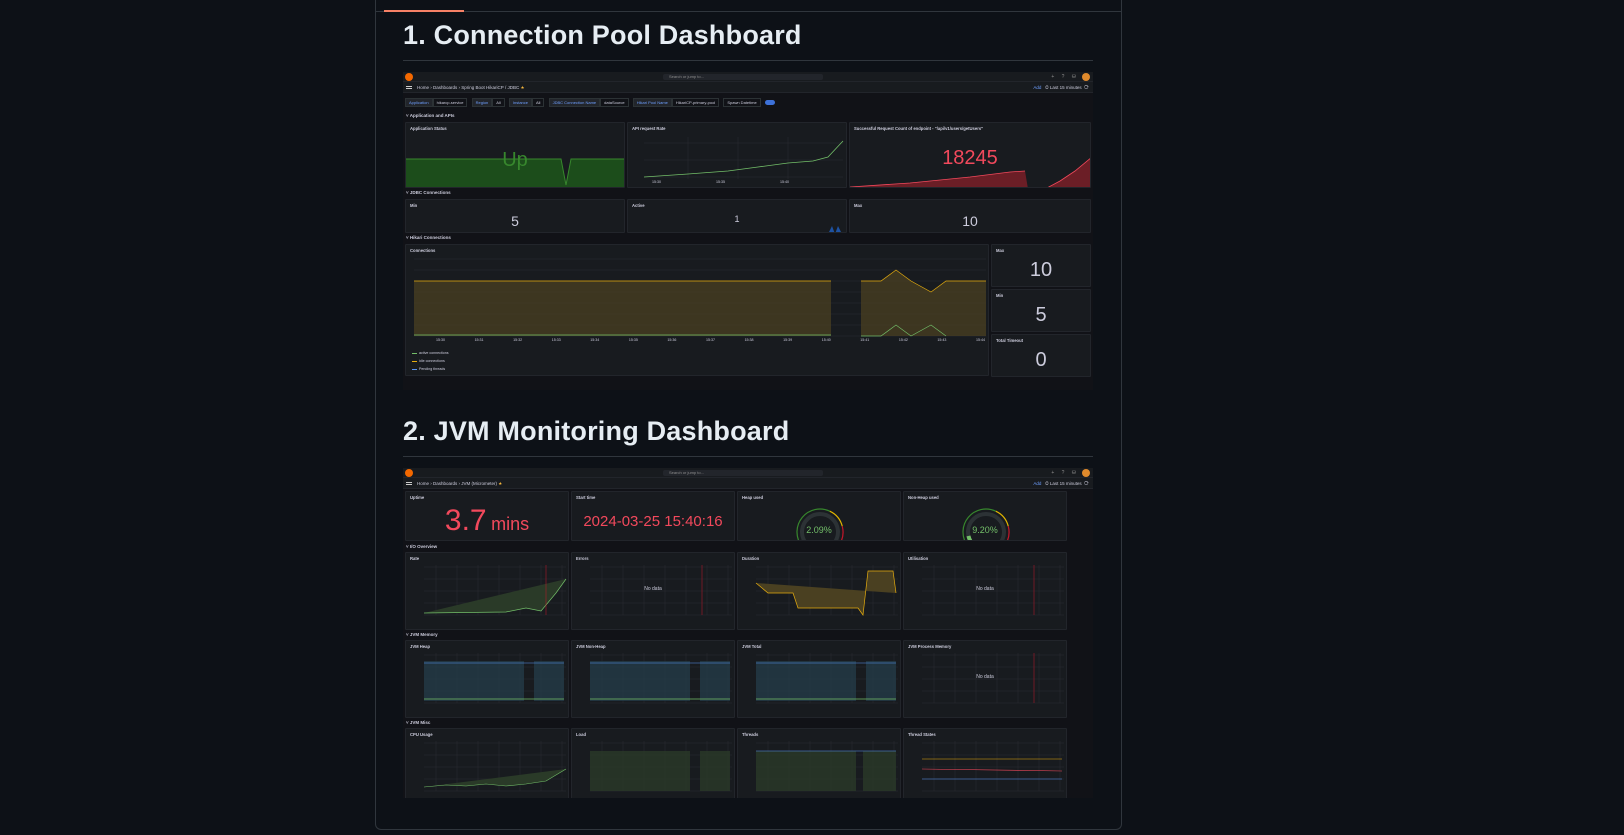  I want to click on panel-jvm-total: JVM Total, so click(819, 679).